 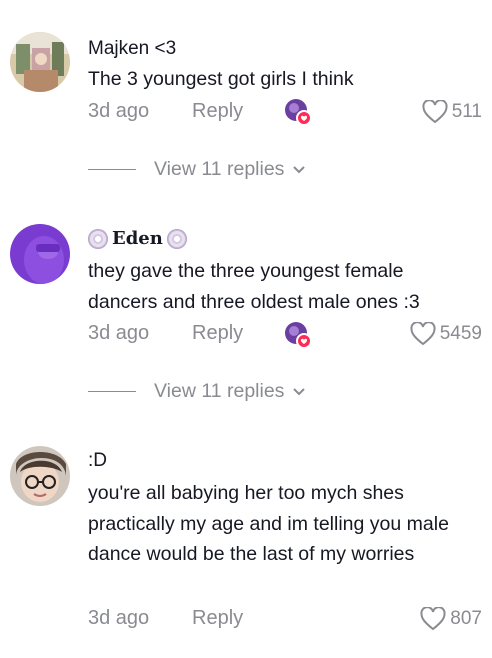 I want to click on like-count: 511, so click(x=466, y=111).